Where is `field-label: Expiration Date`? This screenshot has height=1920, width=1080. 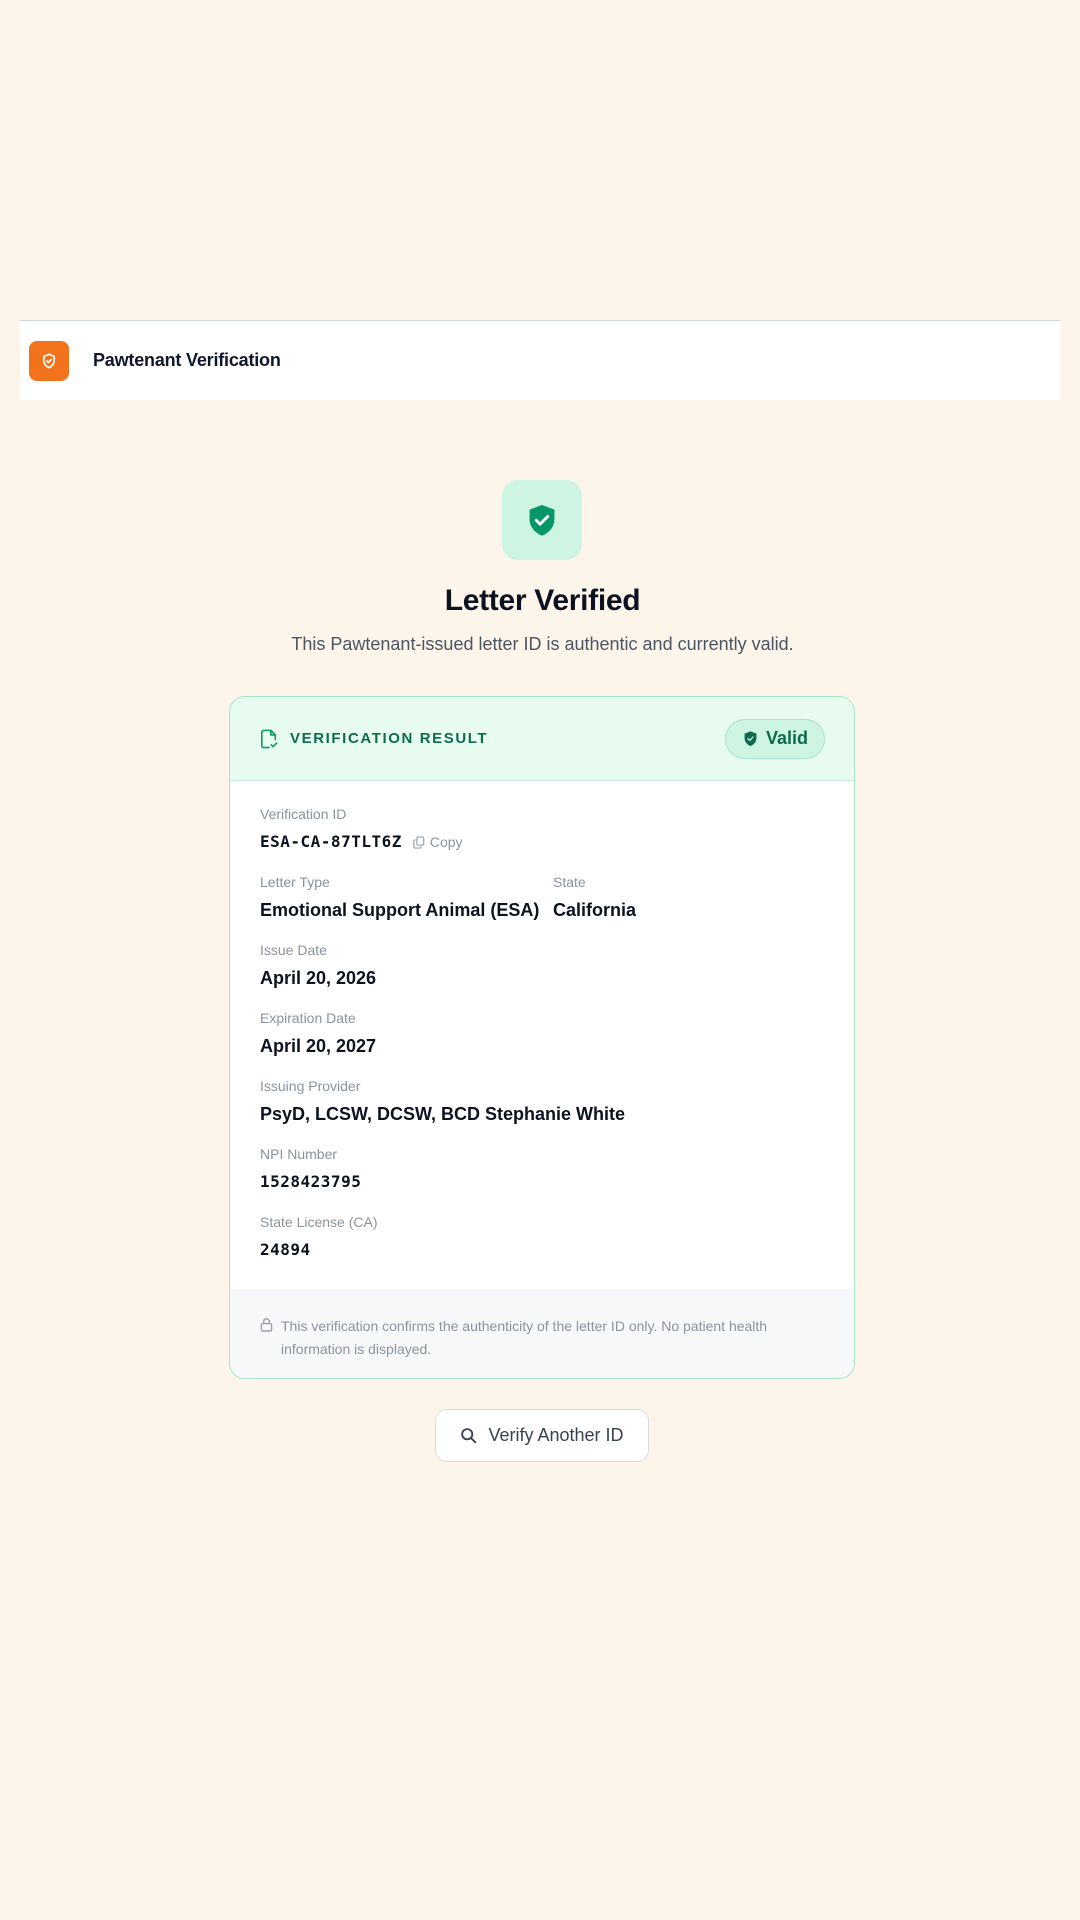 field-label: Expiration Date is located at coordinates (308, 1018).